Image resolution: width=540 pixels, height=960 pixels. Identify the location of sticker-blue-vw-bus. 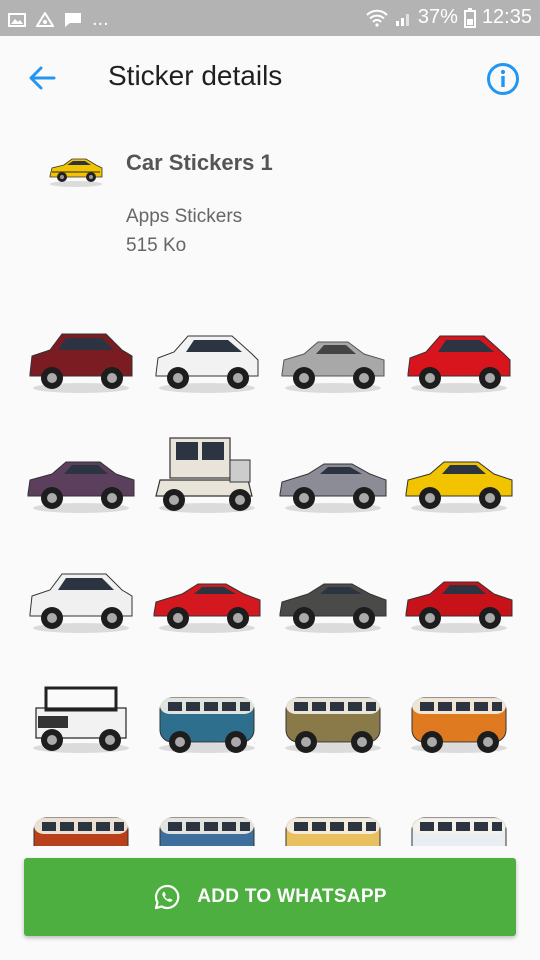
(207, 715).